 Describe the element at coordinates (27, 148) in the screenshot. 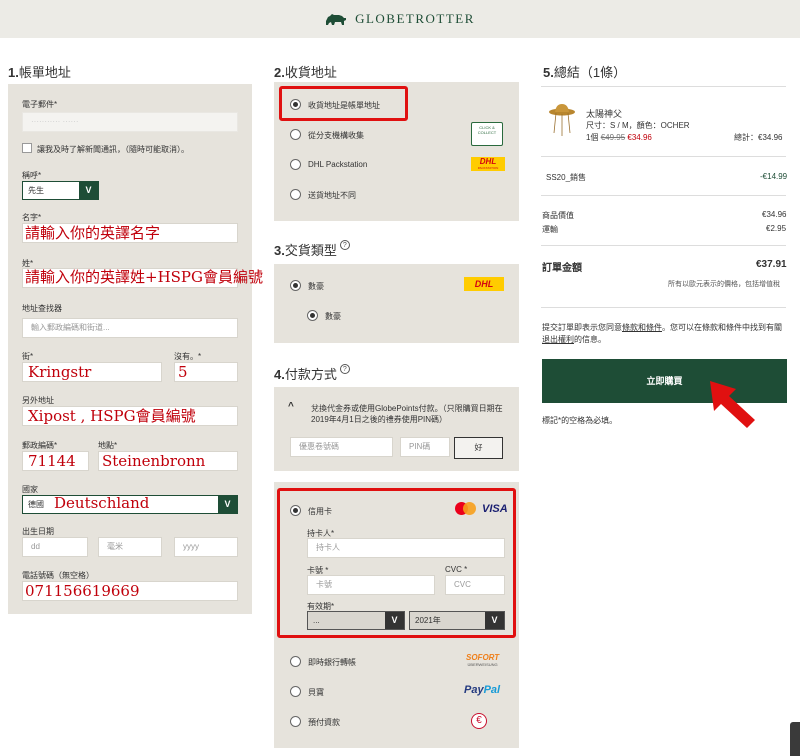

I see `newsletter-checkbox` at that location.